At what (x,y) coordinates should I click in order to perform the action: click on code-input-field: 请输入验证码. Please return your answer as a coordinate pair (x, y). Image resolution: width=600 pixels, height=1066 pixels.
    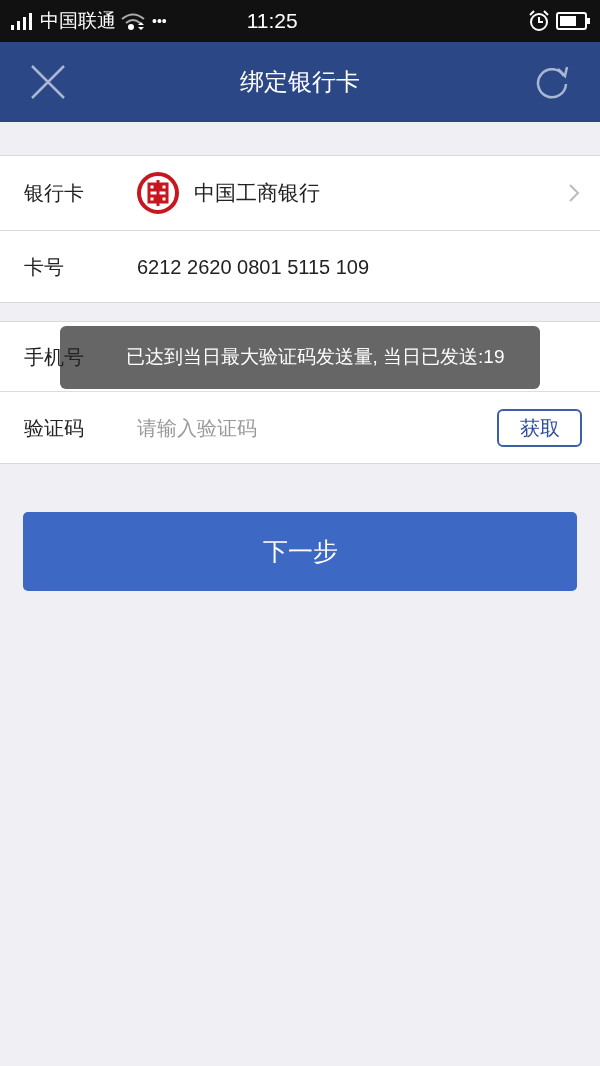
    Looking at the image, I should click on (317, 427).